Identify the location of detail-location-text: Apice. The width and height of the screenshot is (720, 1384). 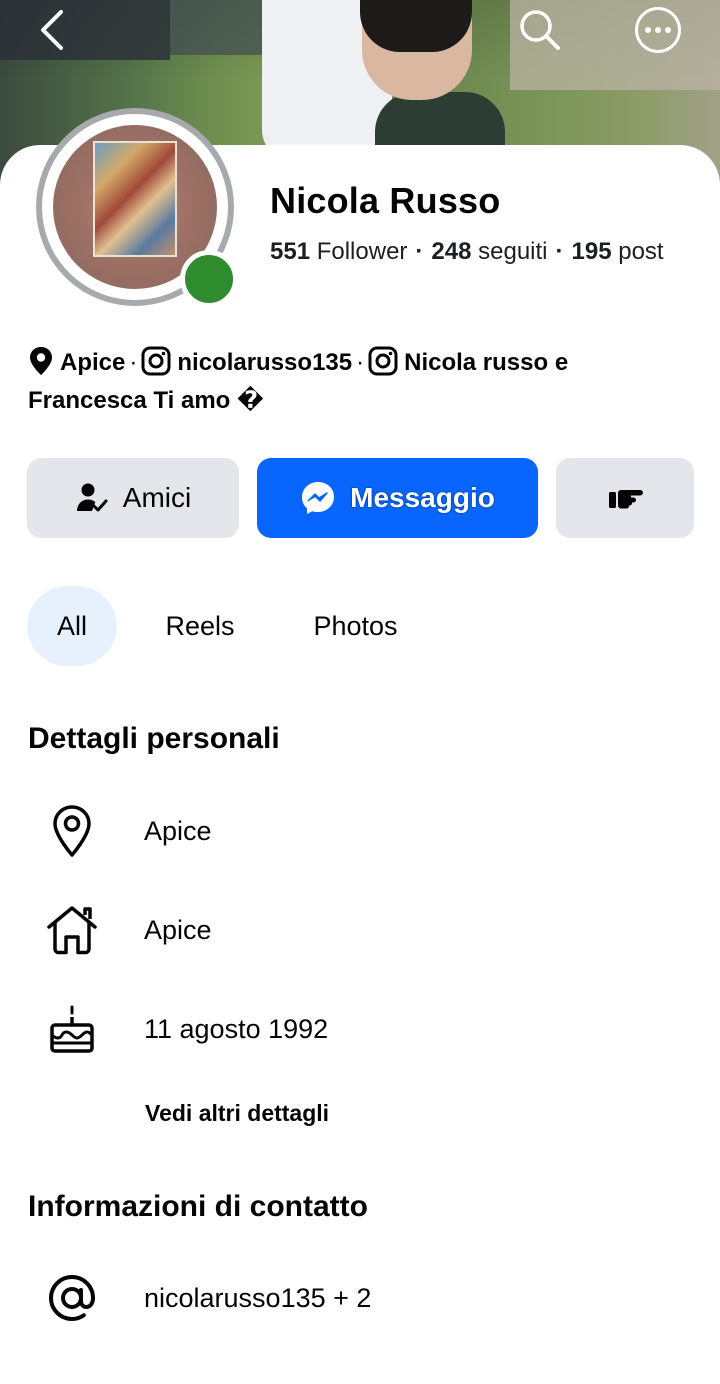
(178, 830).